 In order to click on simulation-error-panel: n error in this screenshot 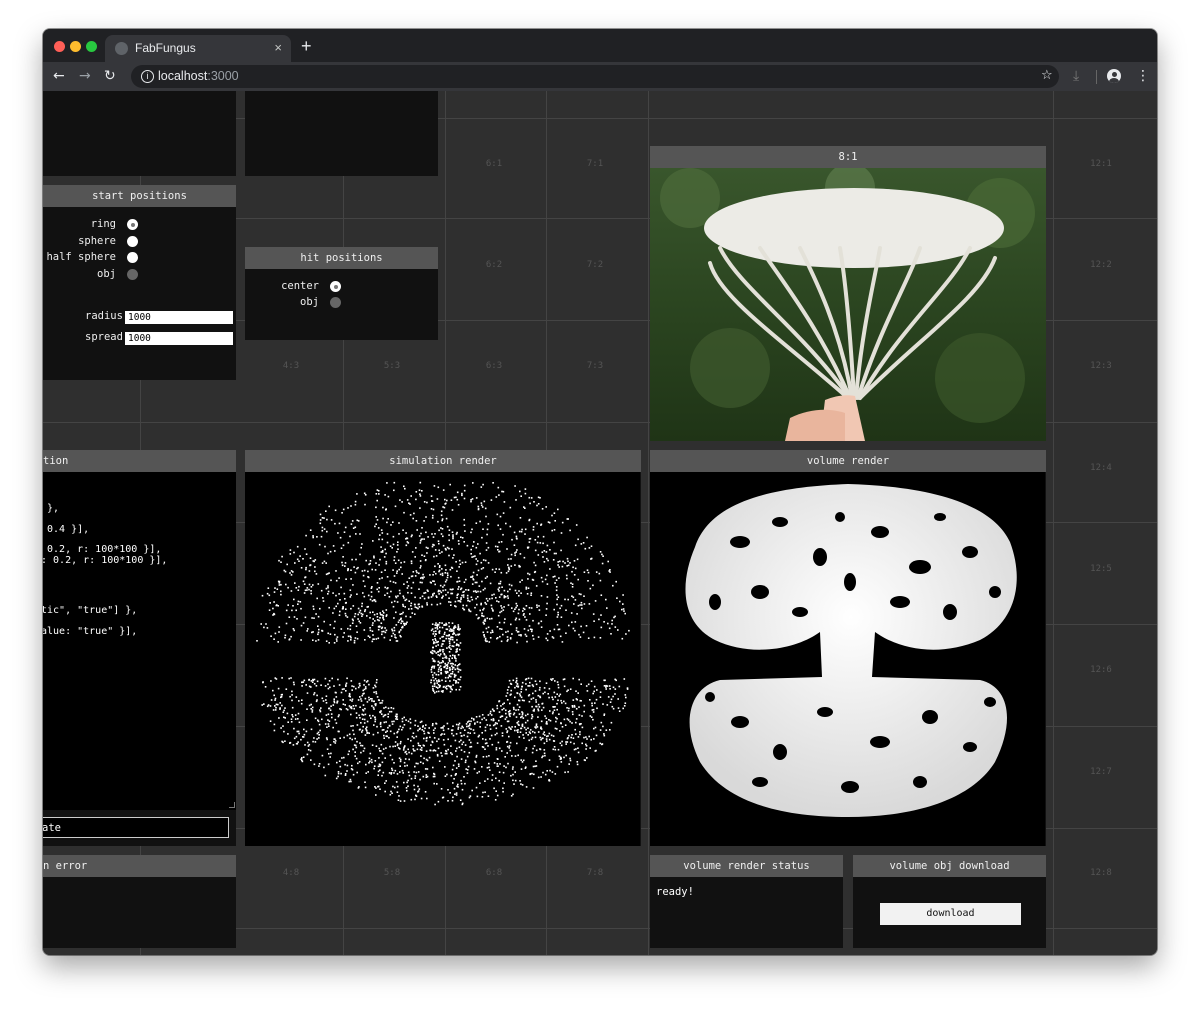, I will do `click(139, 901)`.